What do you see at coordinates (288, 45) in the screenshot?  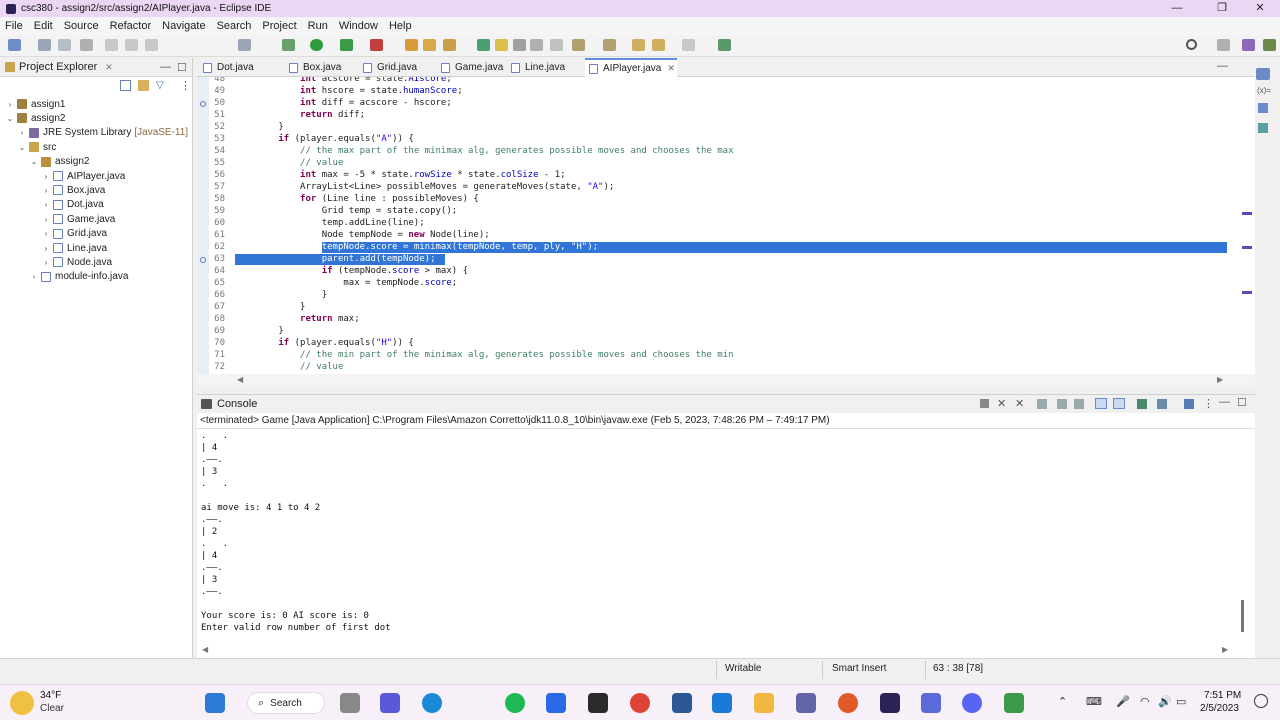 I see `debug-icon` at bounding box center [288, 45].